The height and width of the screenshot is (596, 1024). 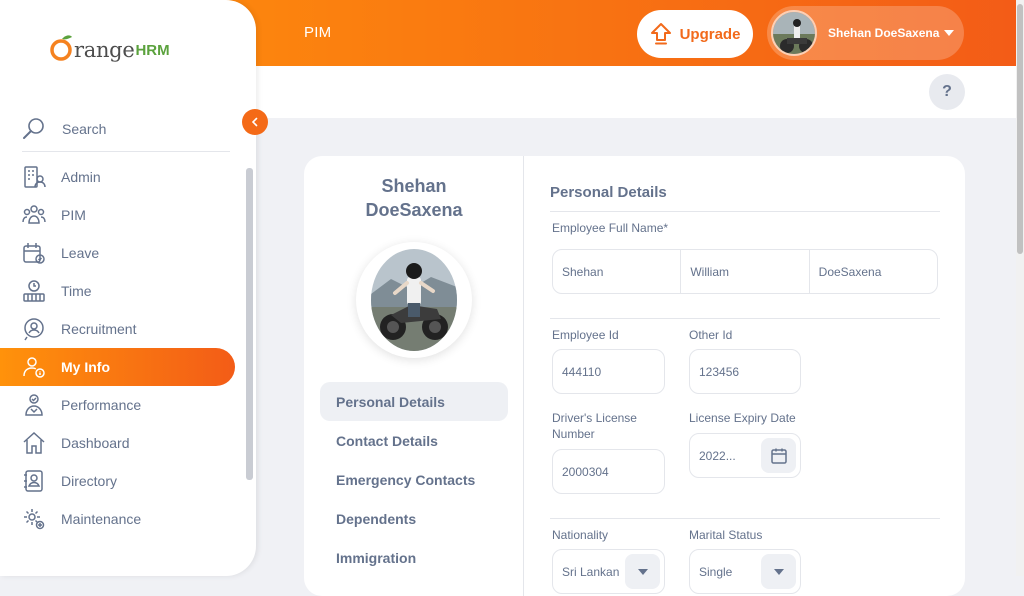 I want to click on directory-icon, so click(x=34, y=481).